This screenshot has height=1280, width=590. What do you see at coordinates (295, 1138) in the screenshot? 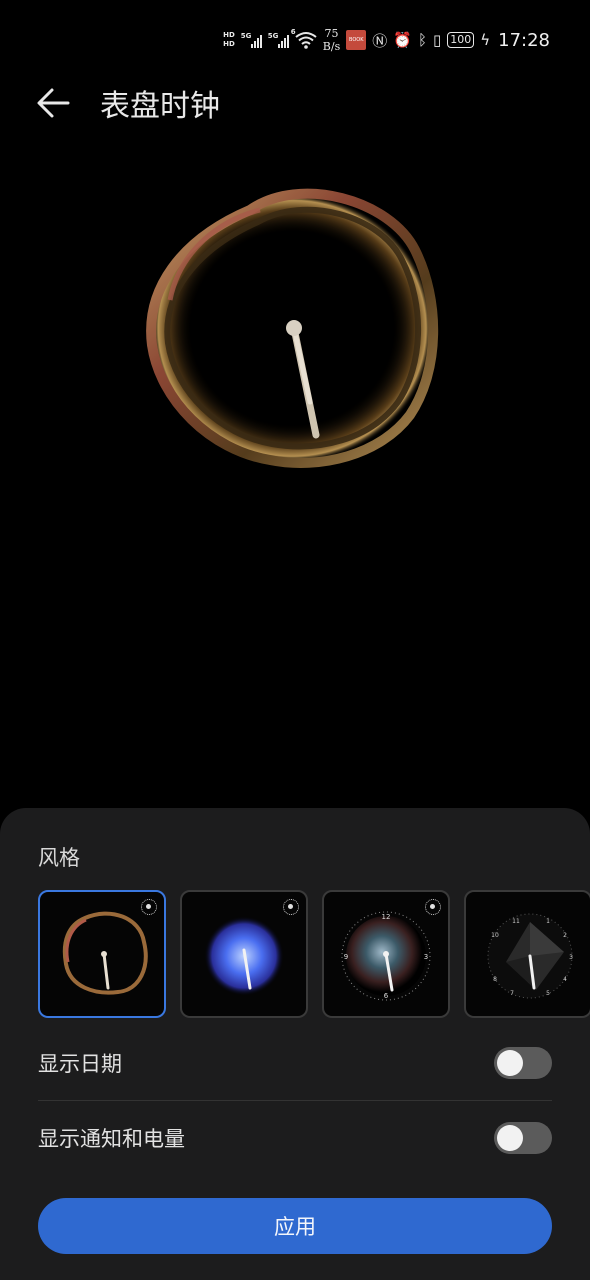
I see `show-notifications-battery-row: 显示通知和电量` at bounding box center [295, 1138].